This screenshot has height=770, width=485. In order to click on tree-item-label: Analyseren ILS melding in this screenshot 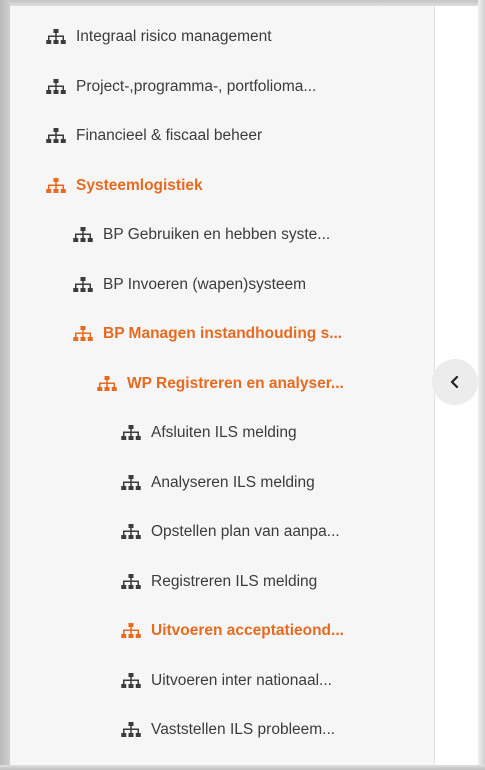, I will do `click(233, 482)`.